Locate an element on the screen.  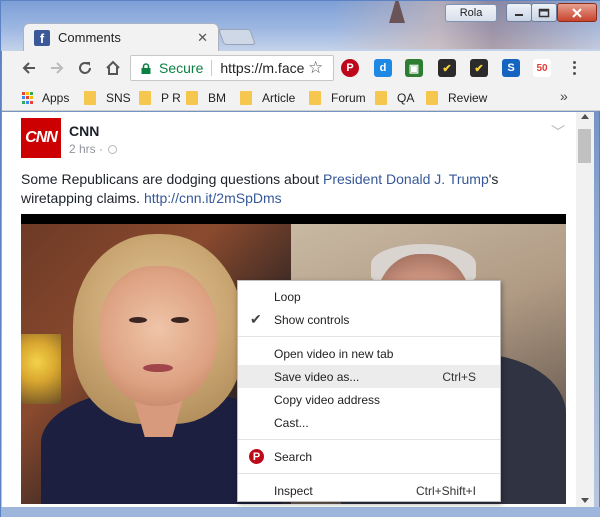
tab-comments: f Comments ✕ is located at coordinates (121, 37).